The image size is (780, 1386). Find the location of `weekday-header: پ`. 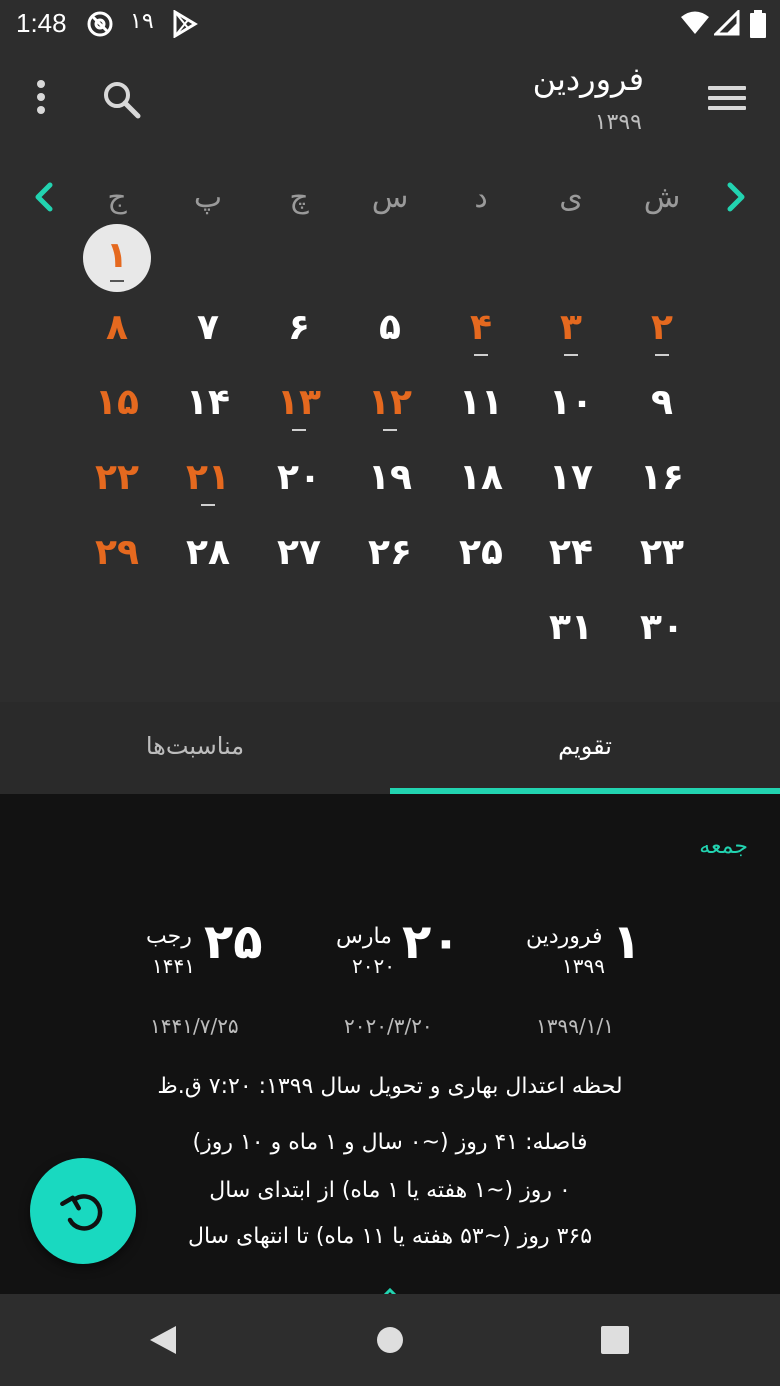

weekday-header: پ is located at coordinates (208, 197).